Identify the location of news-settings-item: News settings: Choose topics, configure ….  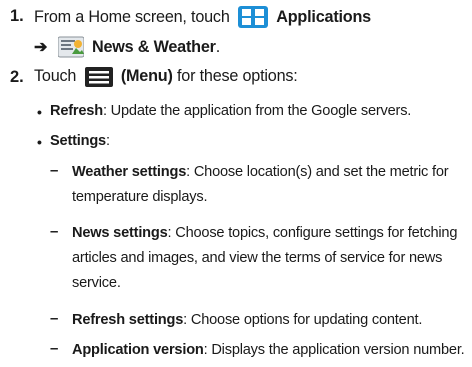
(264, 233).